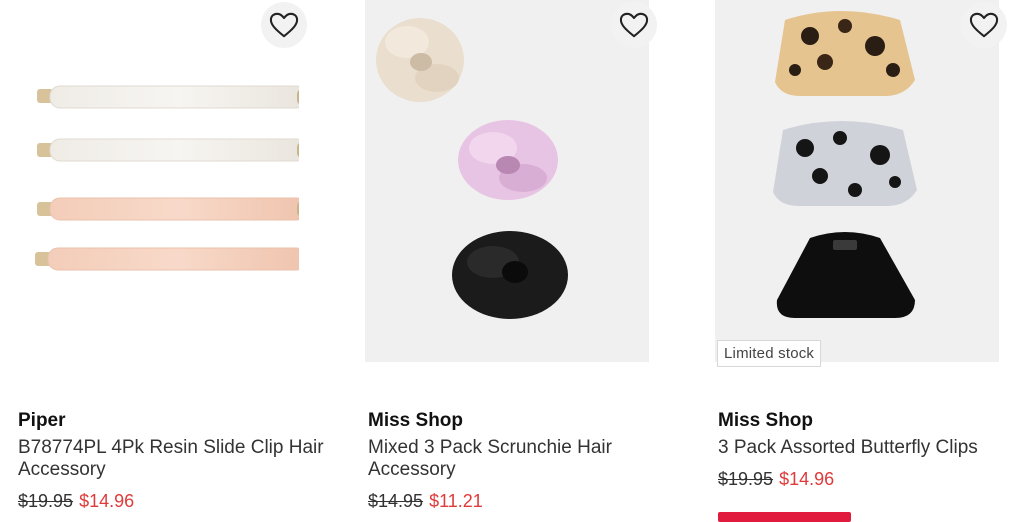 Image resolution: width=1016 pixels, height=522 pixels. I want to click on original-price: $14.95, so click(396, 501).